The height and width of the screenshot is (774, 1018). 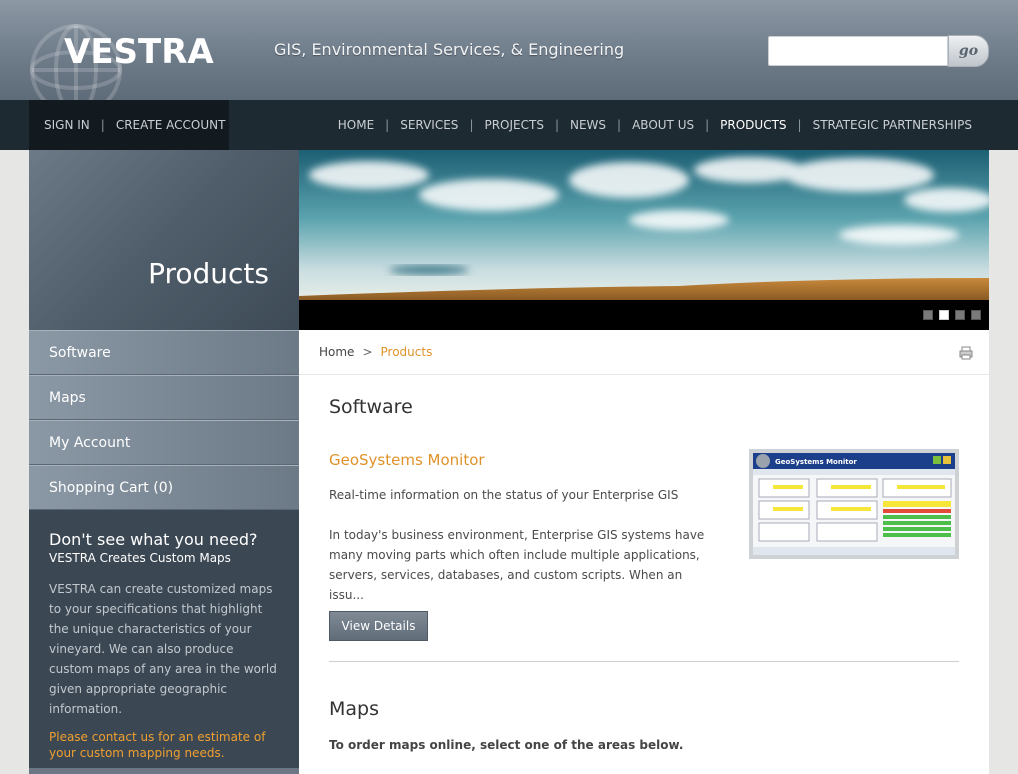 What do you see at coordinates (208, 273) in the screenshot?
I see `page-title: Products` at bounding box center [208, 273].